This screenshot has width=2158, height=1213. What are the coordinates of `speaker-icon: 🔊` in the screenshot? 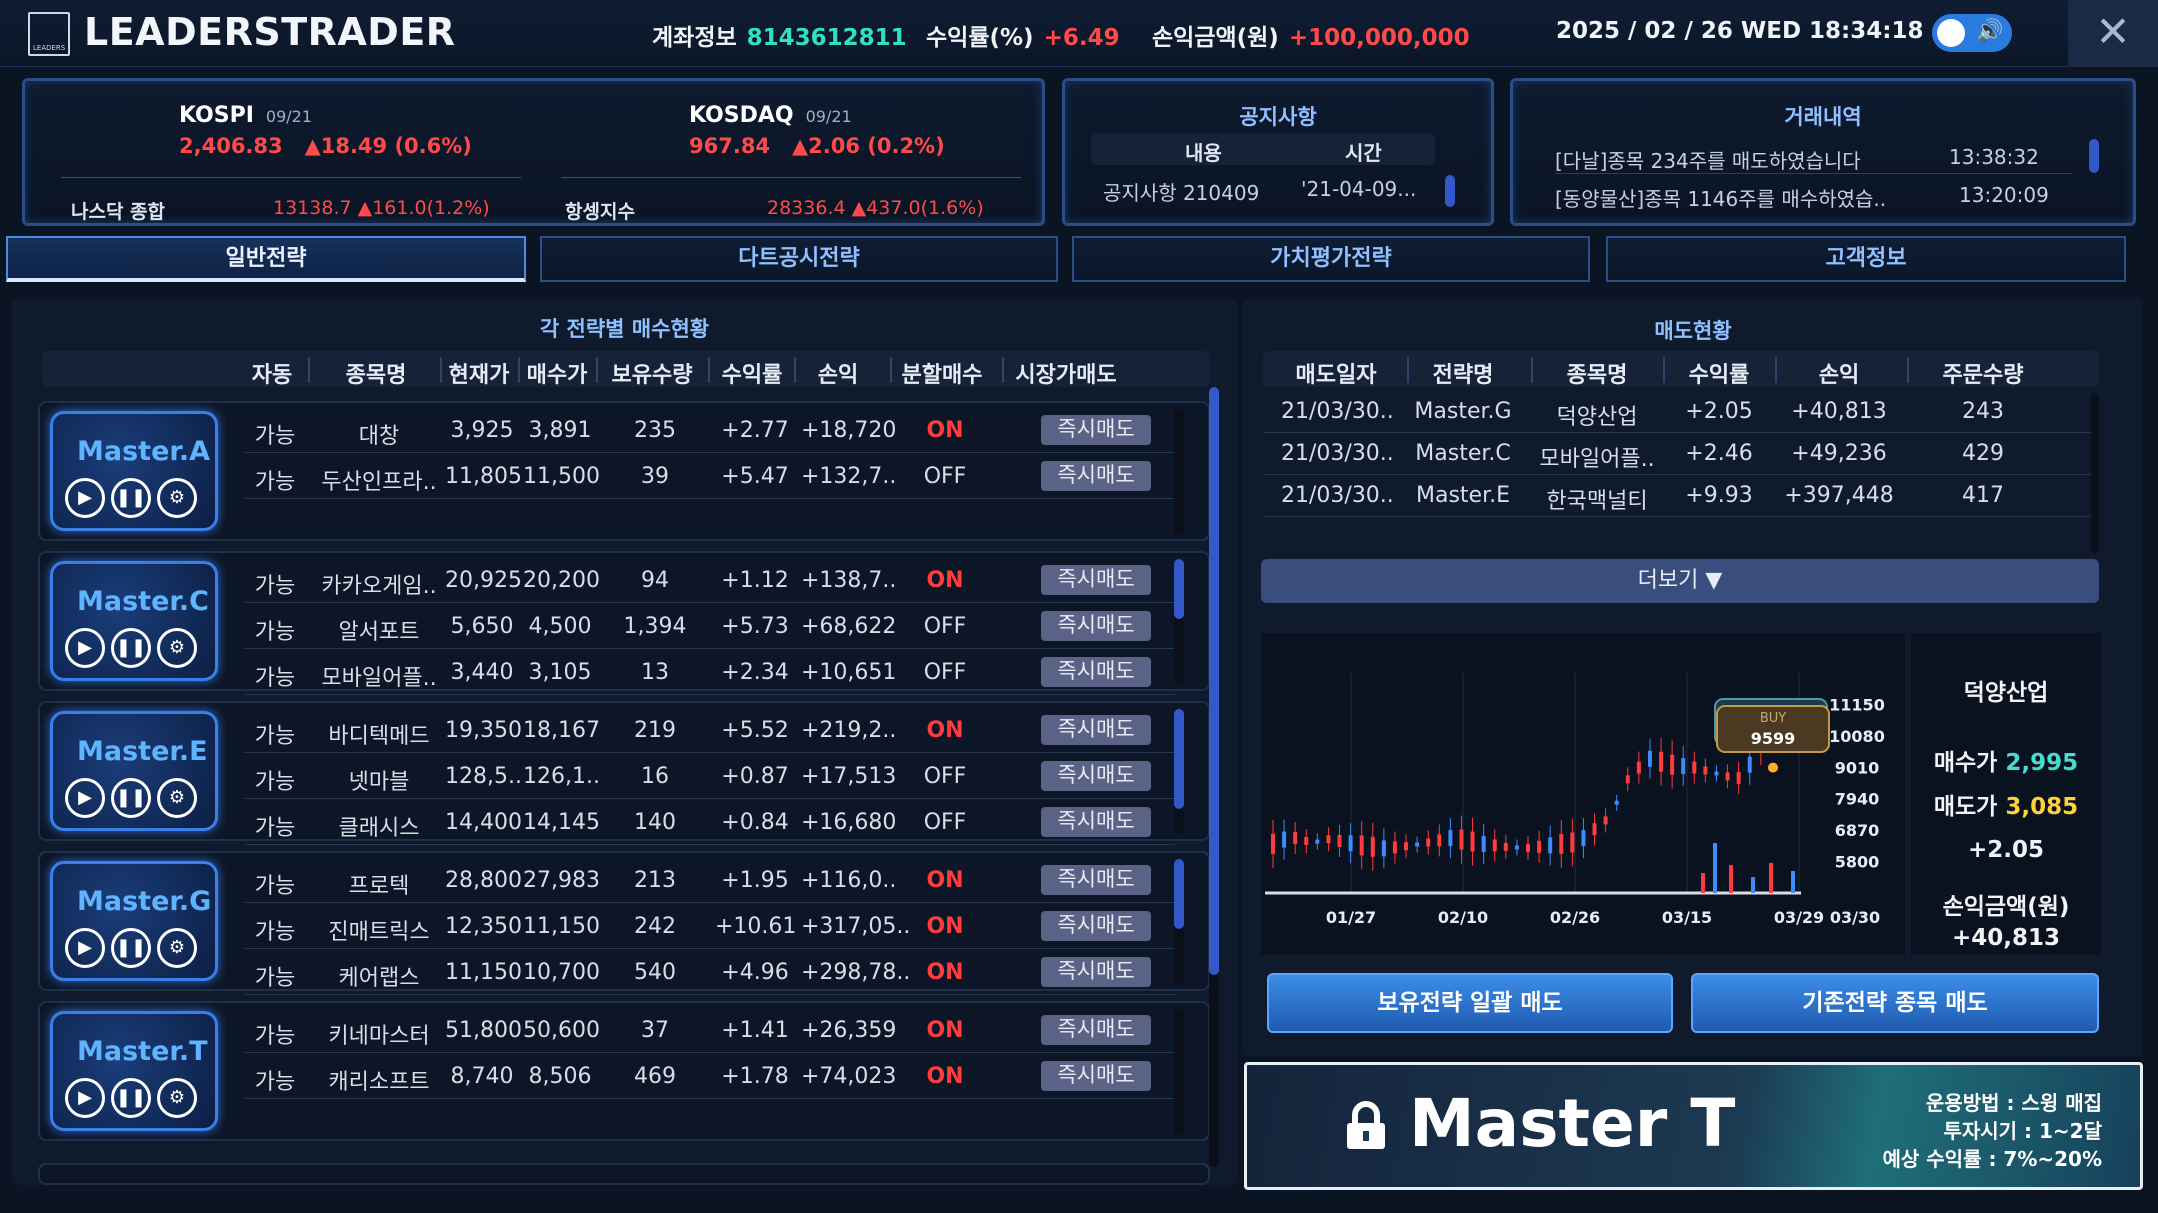 It's located at (1990, 31).